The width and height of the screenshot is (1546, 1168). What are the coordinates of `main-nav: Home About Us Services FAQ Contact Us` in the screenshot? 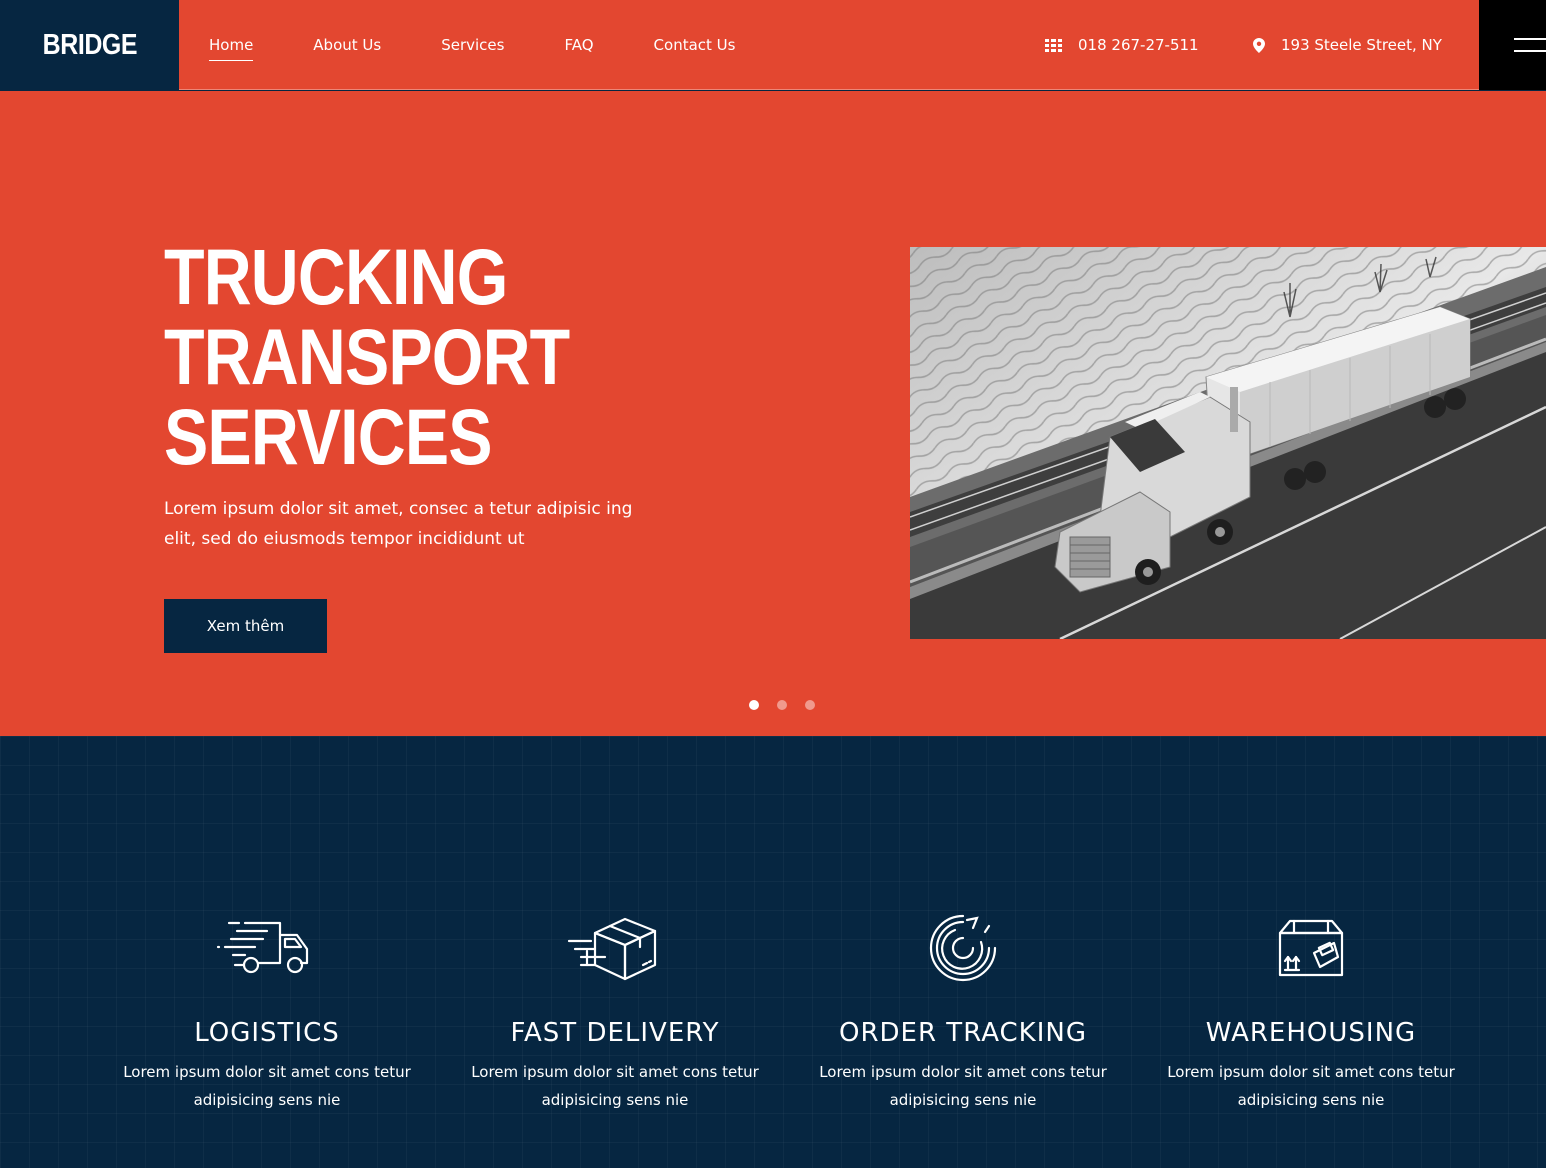 It's located at (502, 45).